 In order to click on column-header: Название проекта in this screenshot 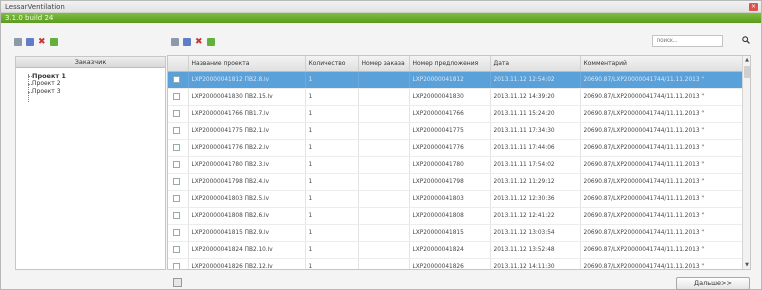, I will do `click(247, 64)`.